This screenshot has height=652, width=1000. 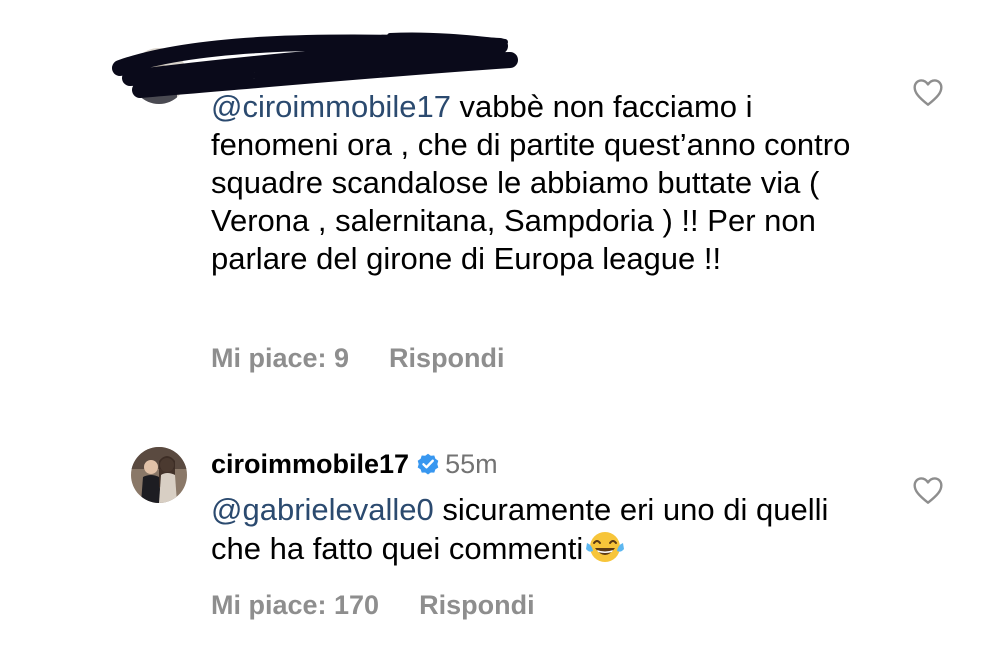 What do you see at coordinates (295, 605) in the screenshot?
I see `likes-count: Mi piace: 170` at bounding box center [295, 605].